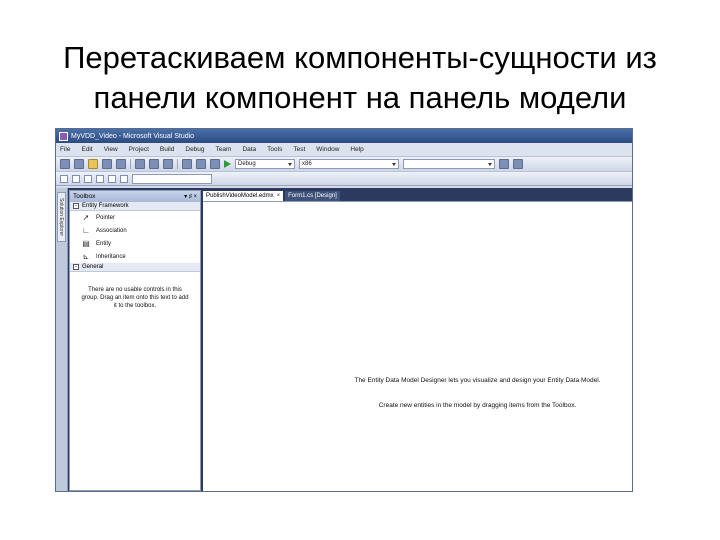  What do you see at coordinates (111, 256) in the screenshot?
I see `tool-label: Inheritance` at bounding box center [111, 256].